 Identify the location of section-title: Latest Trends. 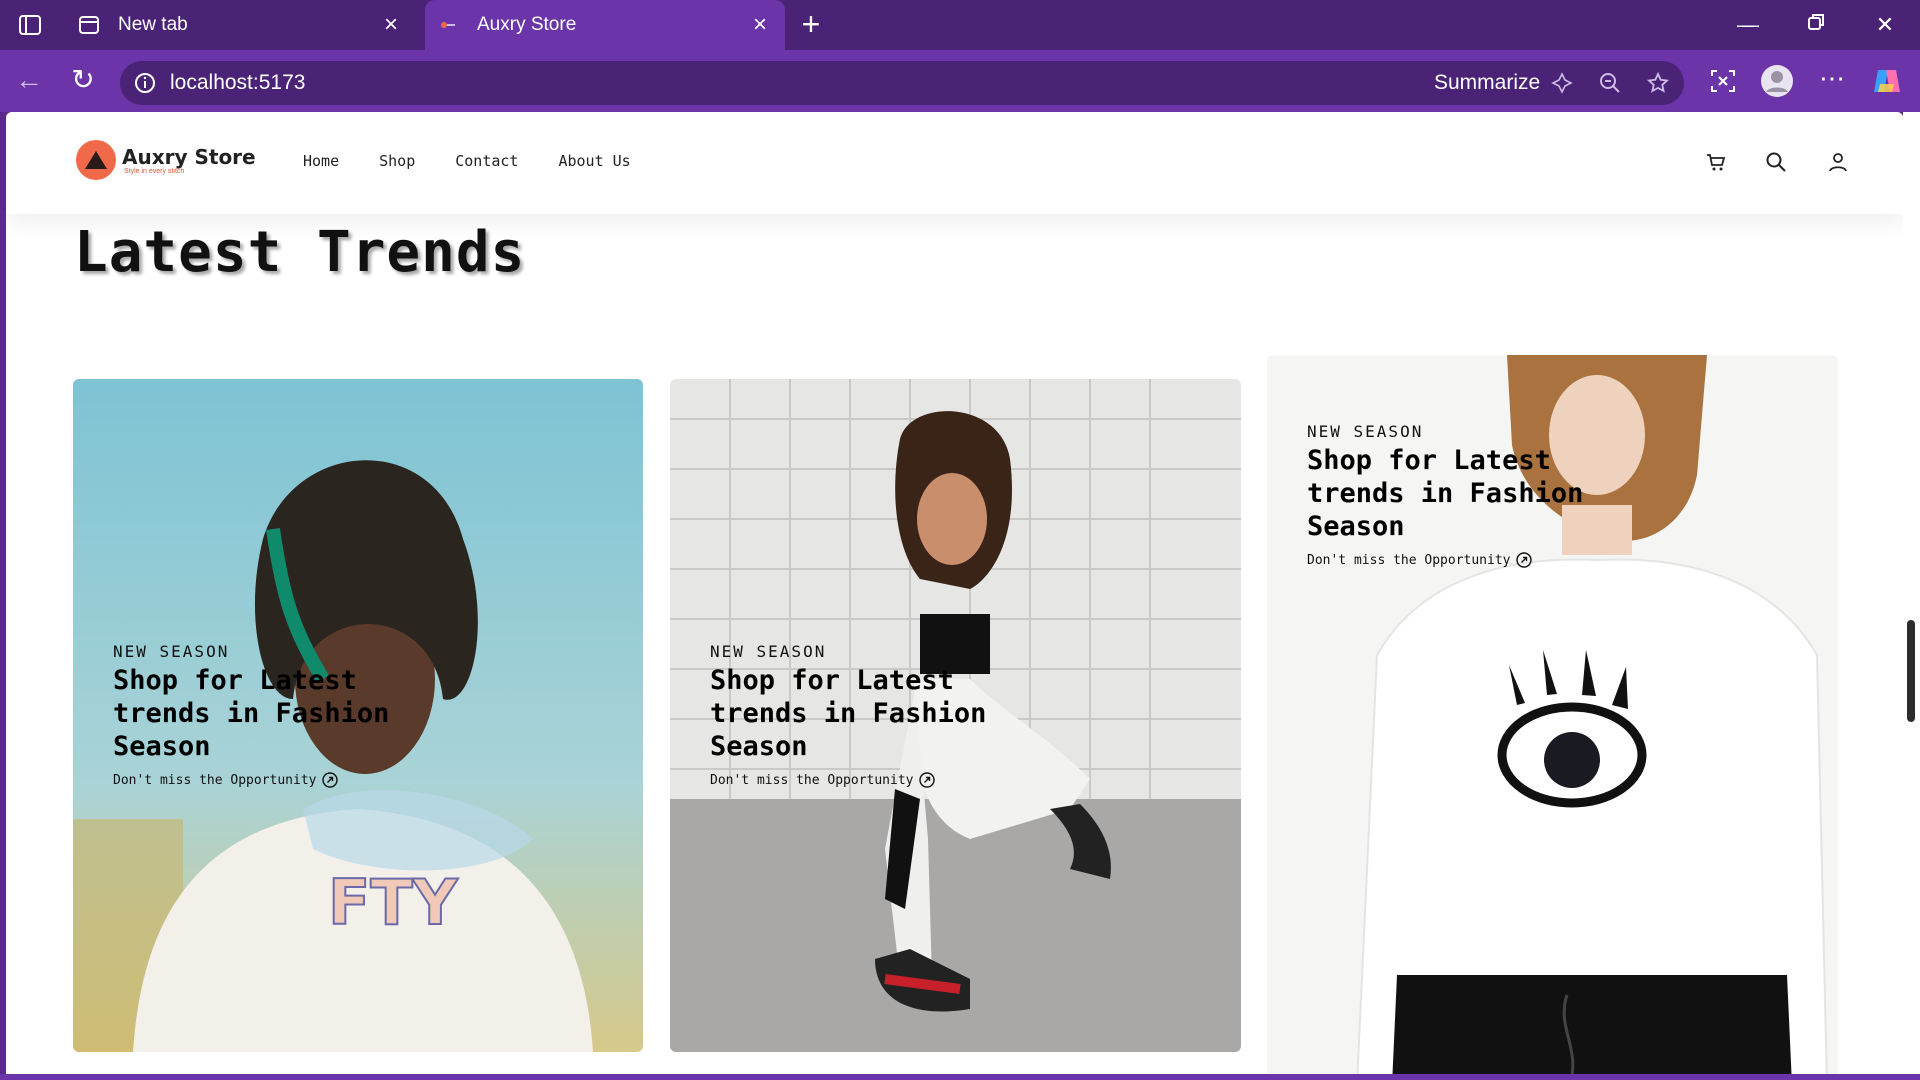
(300, 252).